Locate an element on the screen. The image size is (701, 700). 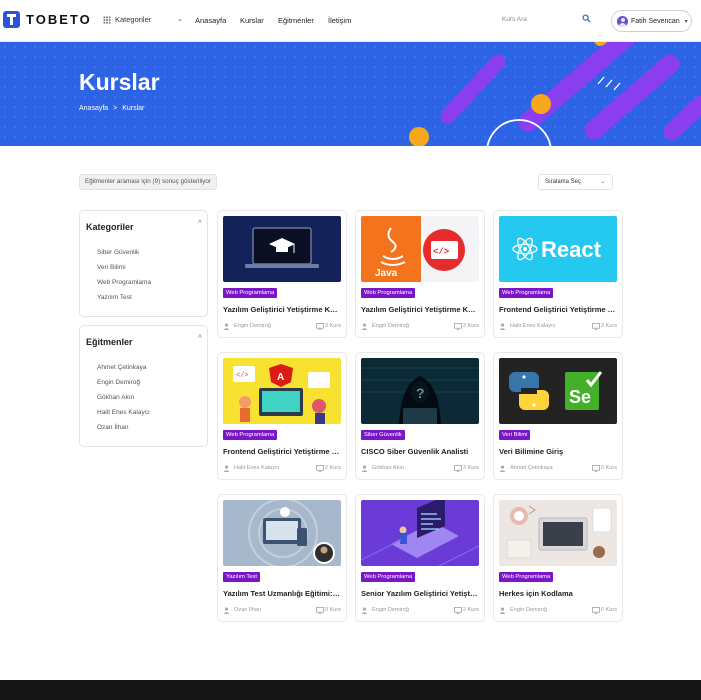
course-count: 3 Kurs is located at coordinates (470, 468).